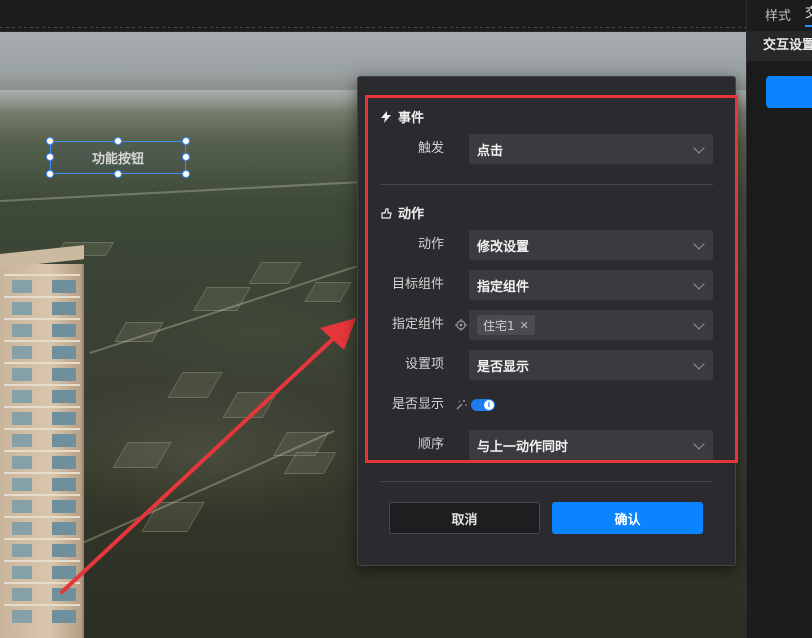  I want to click on property-tabs: 样式 交, so click(779, 14).